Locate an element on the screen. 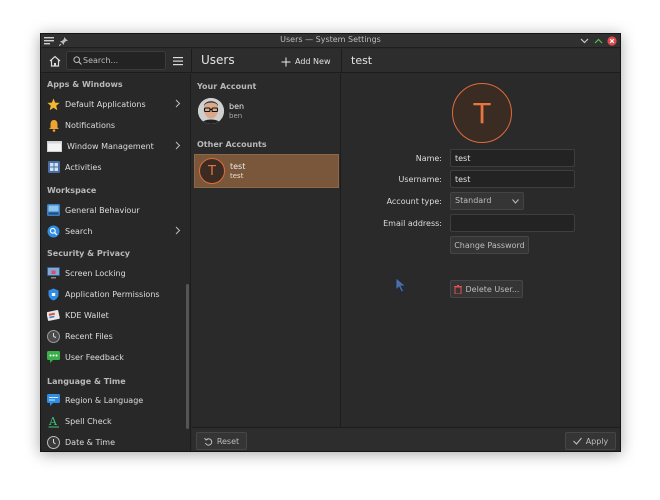 The height and width of the screenshot is (500, 660). star-icon is located at coordinates (53, 104).